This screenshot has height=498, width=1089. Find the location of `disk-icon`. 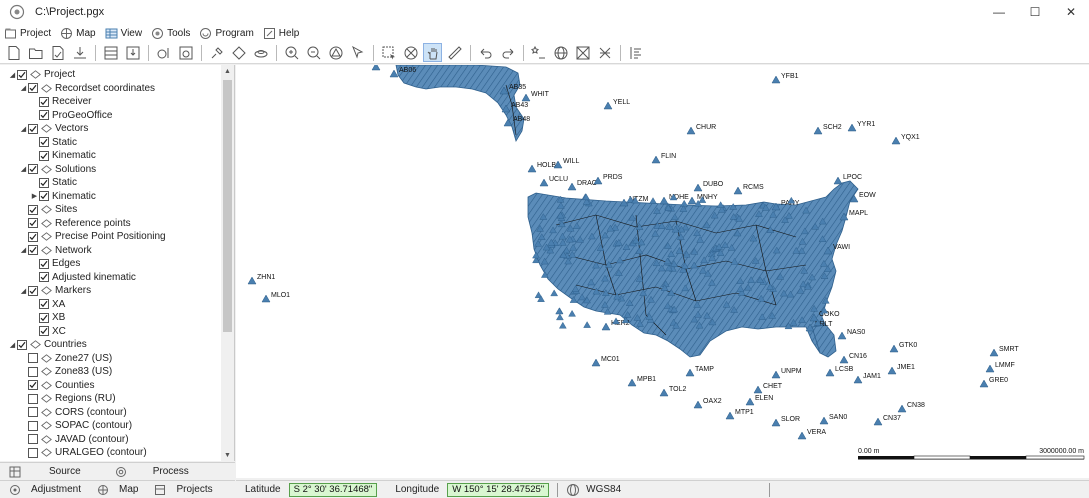

disk-icon is located at coordinates (260, 52).